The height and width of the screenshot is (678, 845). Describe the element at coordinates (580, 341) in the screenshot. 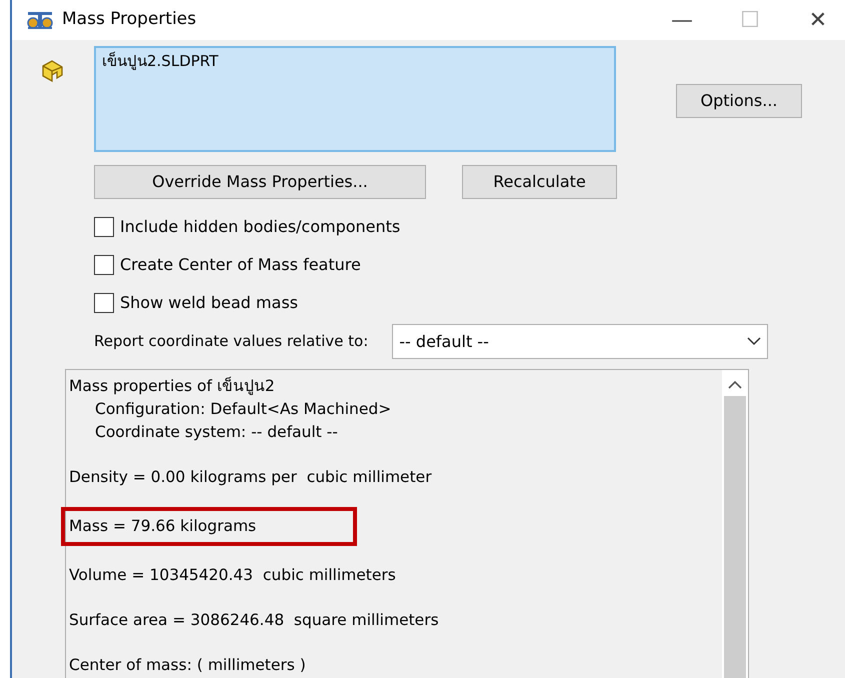

I see `coordinate-dropdown: -- default --` at that location.